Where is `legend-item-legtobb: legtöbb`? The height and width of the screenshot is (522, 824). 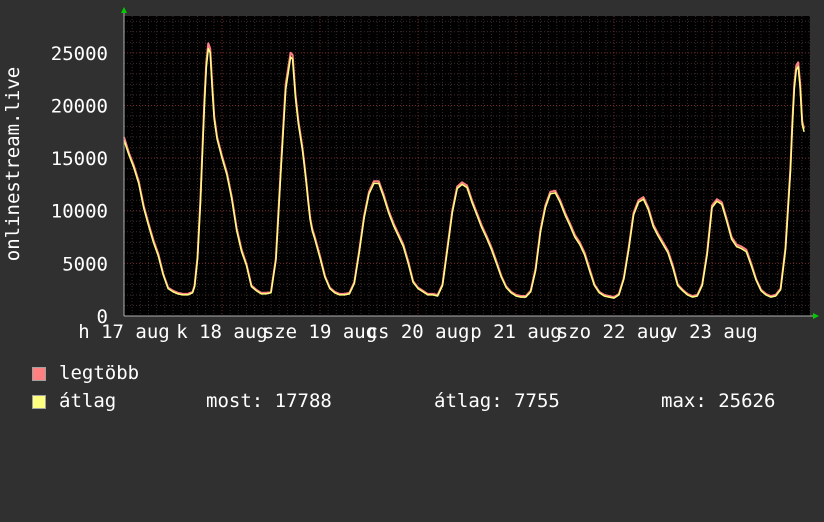 legend-item-legtobb: legtöbb is located at coordinates (85, 374).